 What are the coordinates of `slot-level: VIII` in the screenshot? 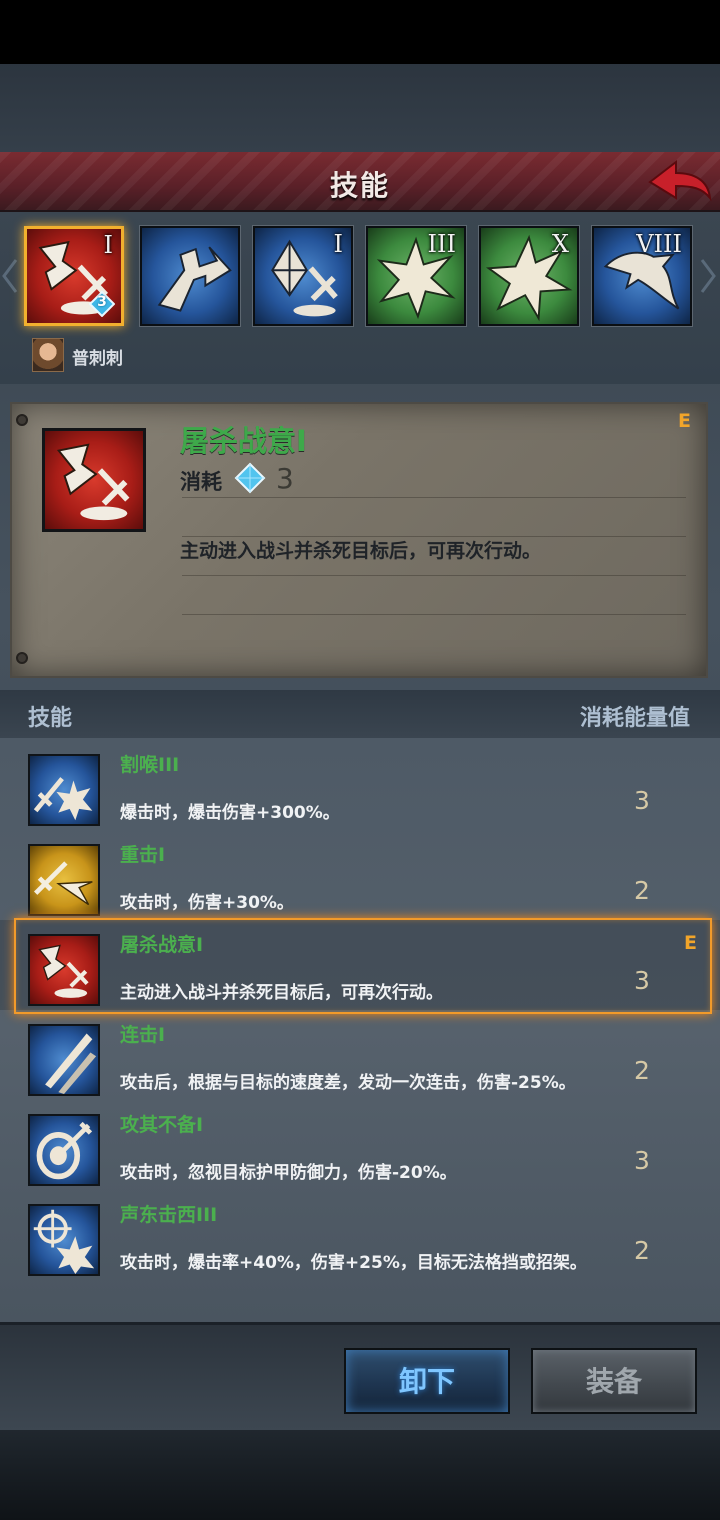 It's located at (659, 244).